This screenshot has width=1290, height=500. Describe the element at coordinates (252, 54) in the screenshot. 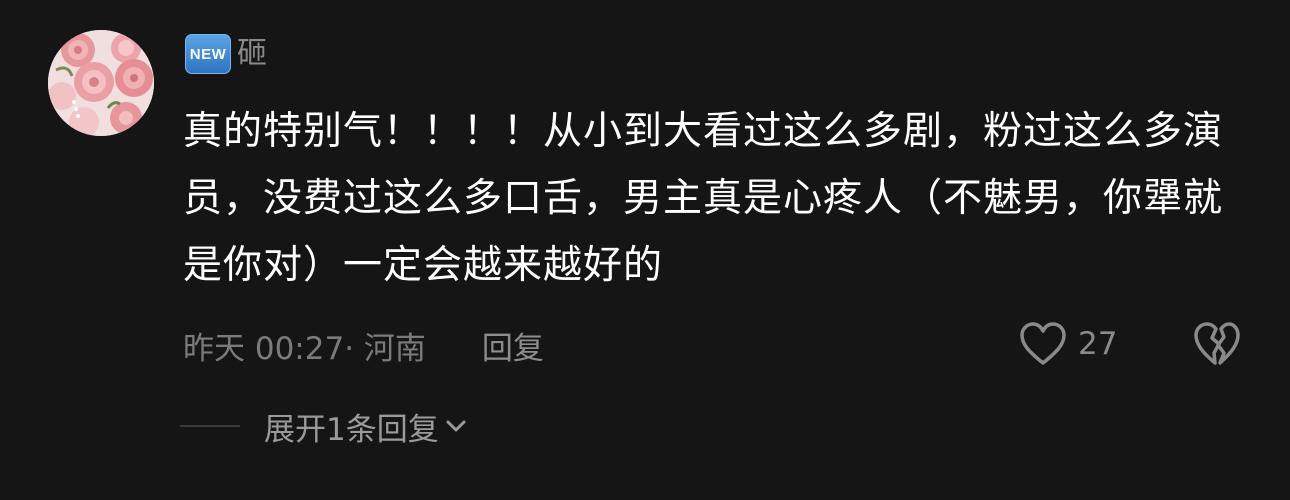

I see `username: 砸` at that location.